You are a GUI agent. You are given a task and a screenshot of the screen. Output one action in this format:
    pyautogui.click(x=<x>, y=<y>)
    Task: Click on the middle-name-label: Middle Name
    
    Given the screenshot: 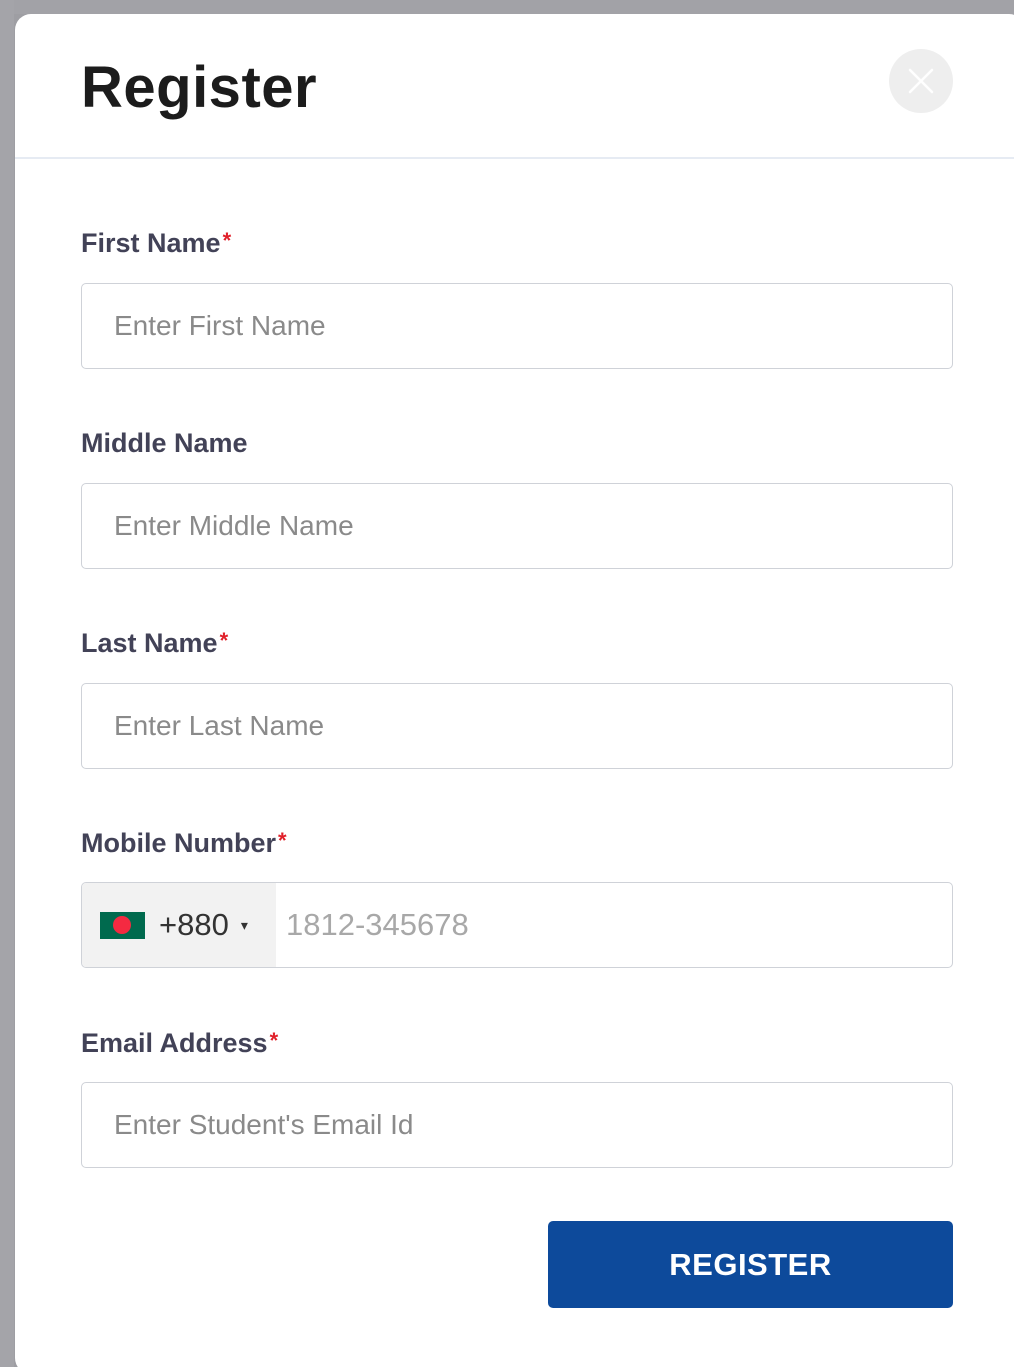 What is the action you would take?
    pyautogui.click(x=164, y=443)
    